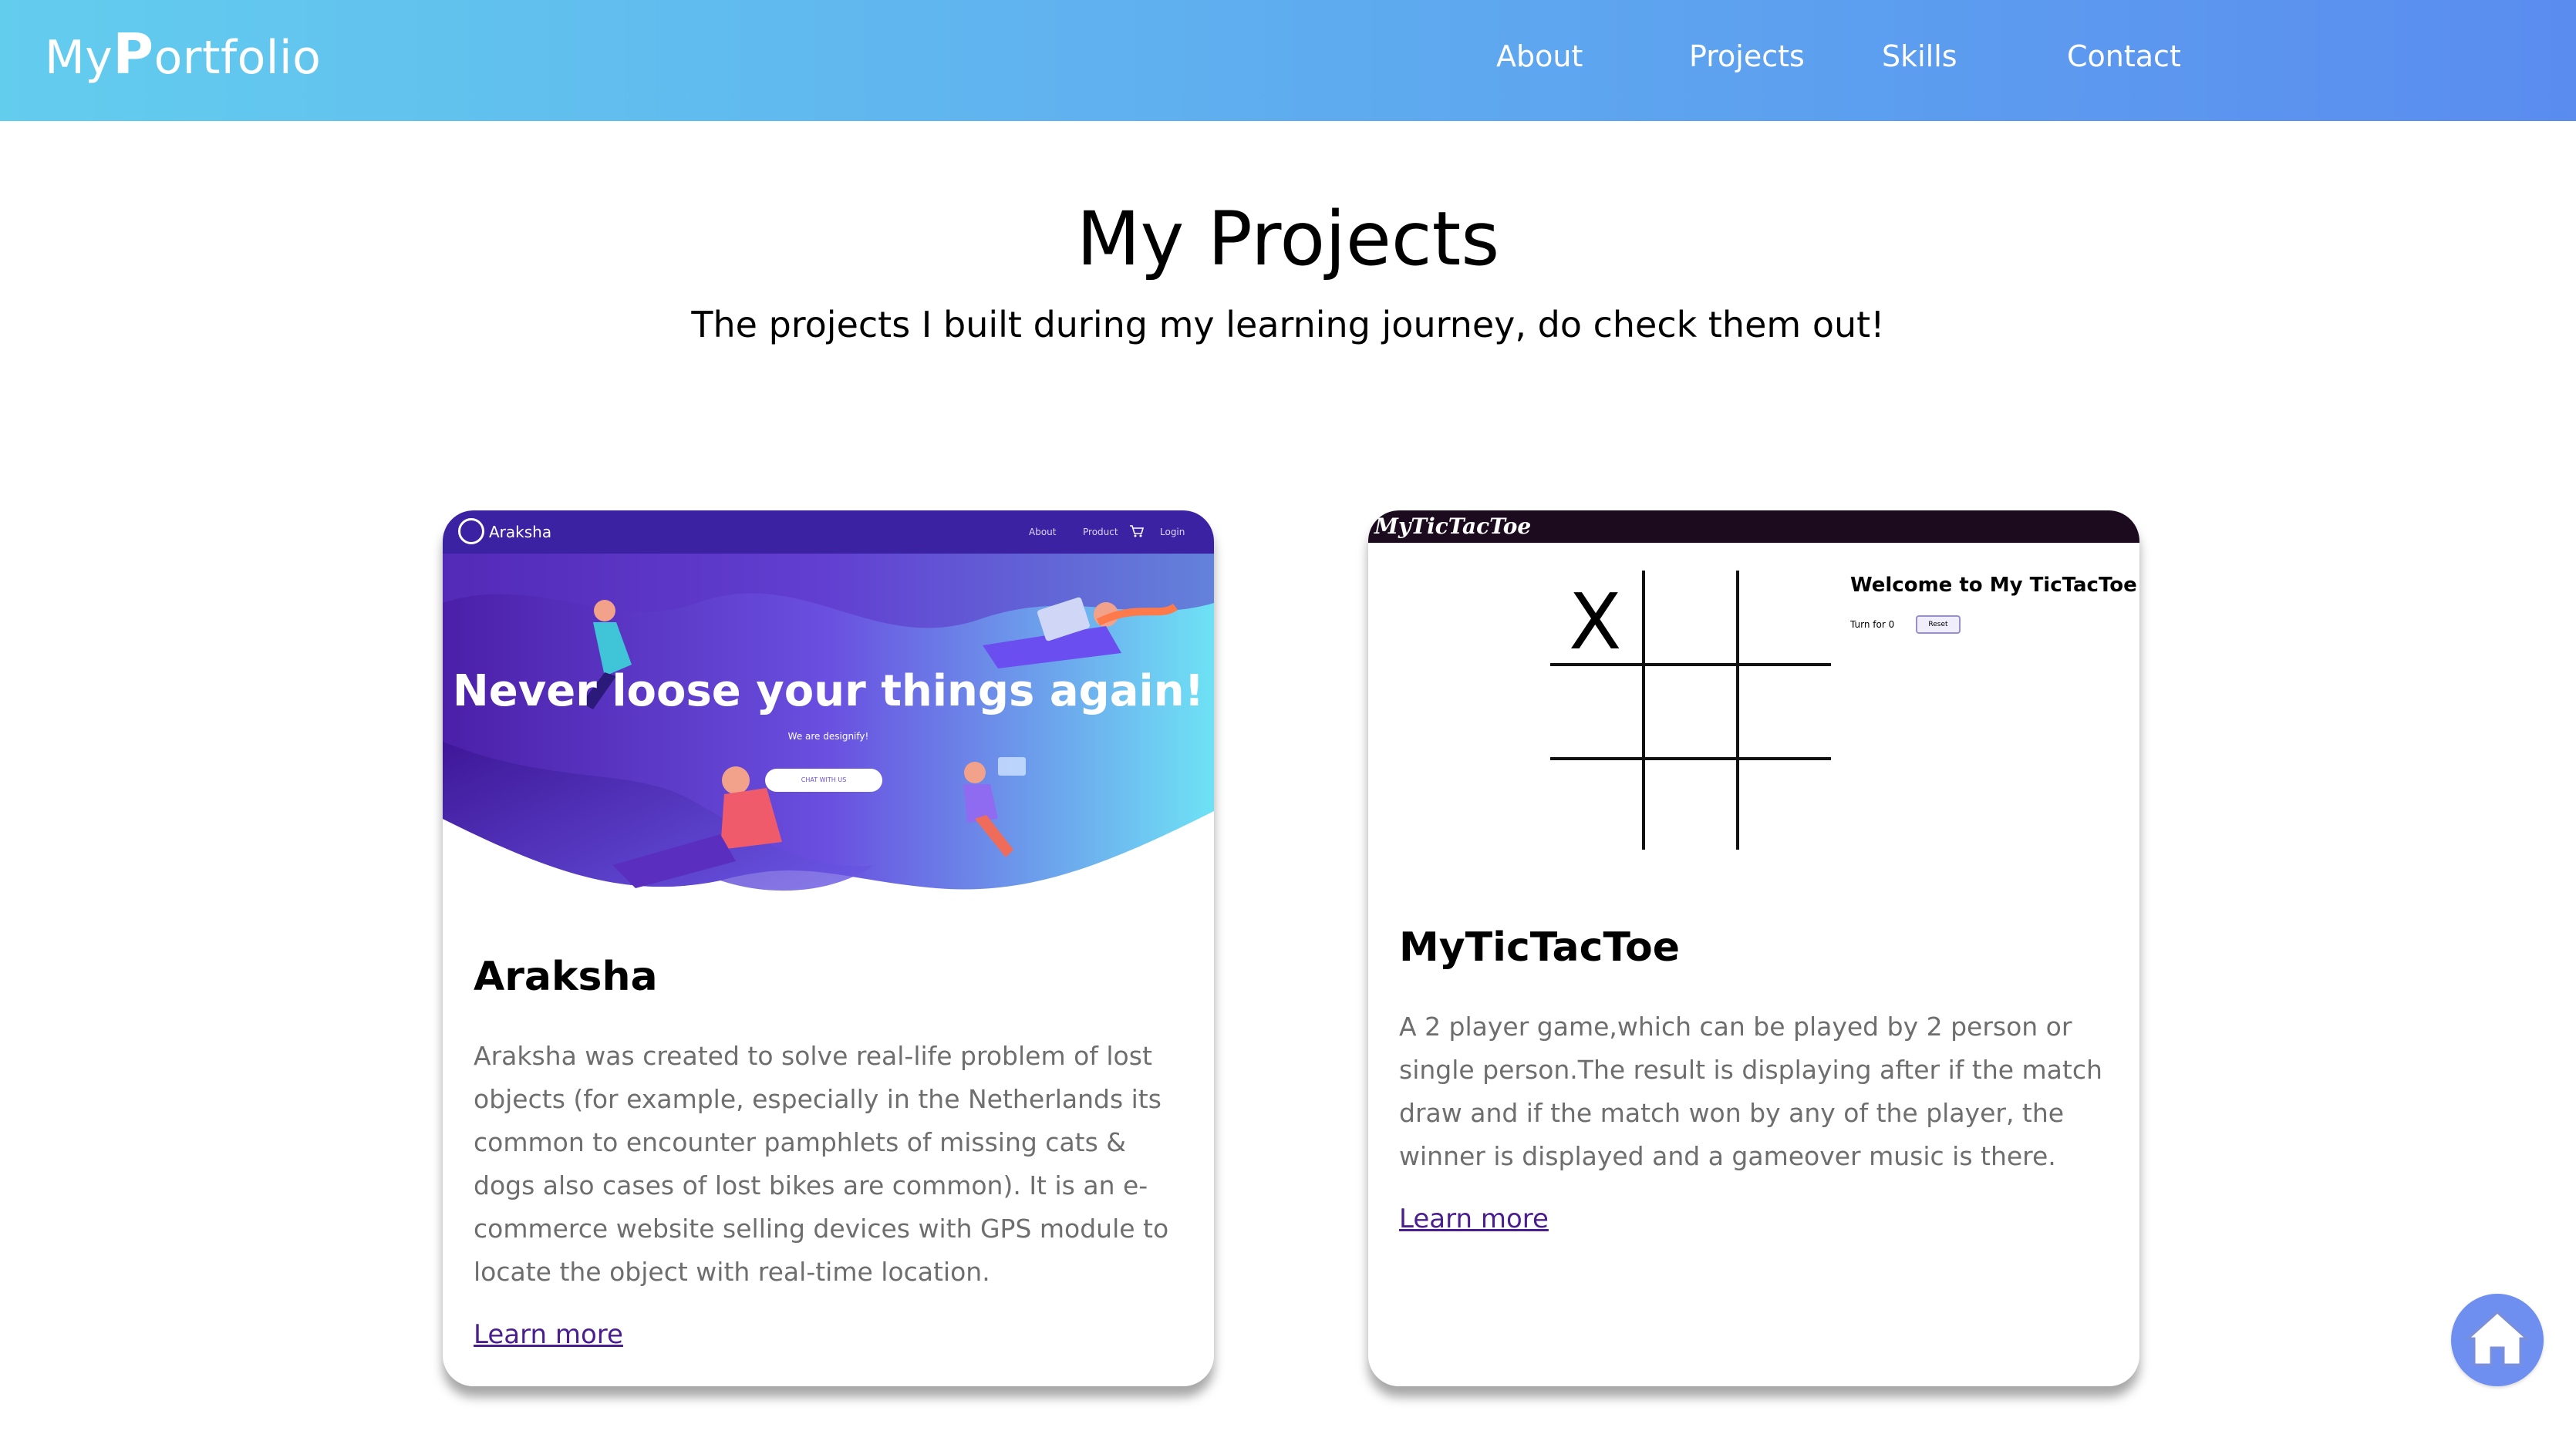 This screenshot has width=2576, height=1431. Describe the element at coordinates (828, 532) in the screenshot. I see `araksha-preview-navbar: Araksha About Product Login` at that location.